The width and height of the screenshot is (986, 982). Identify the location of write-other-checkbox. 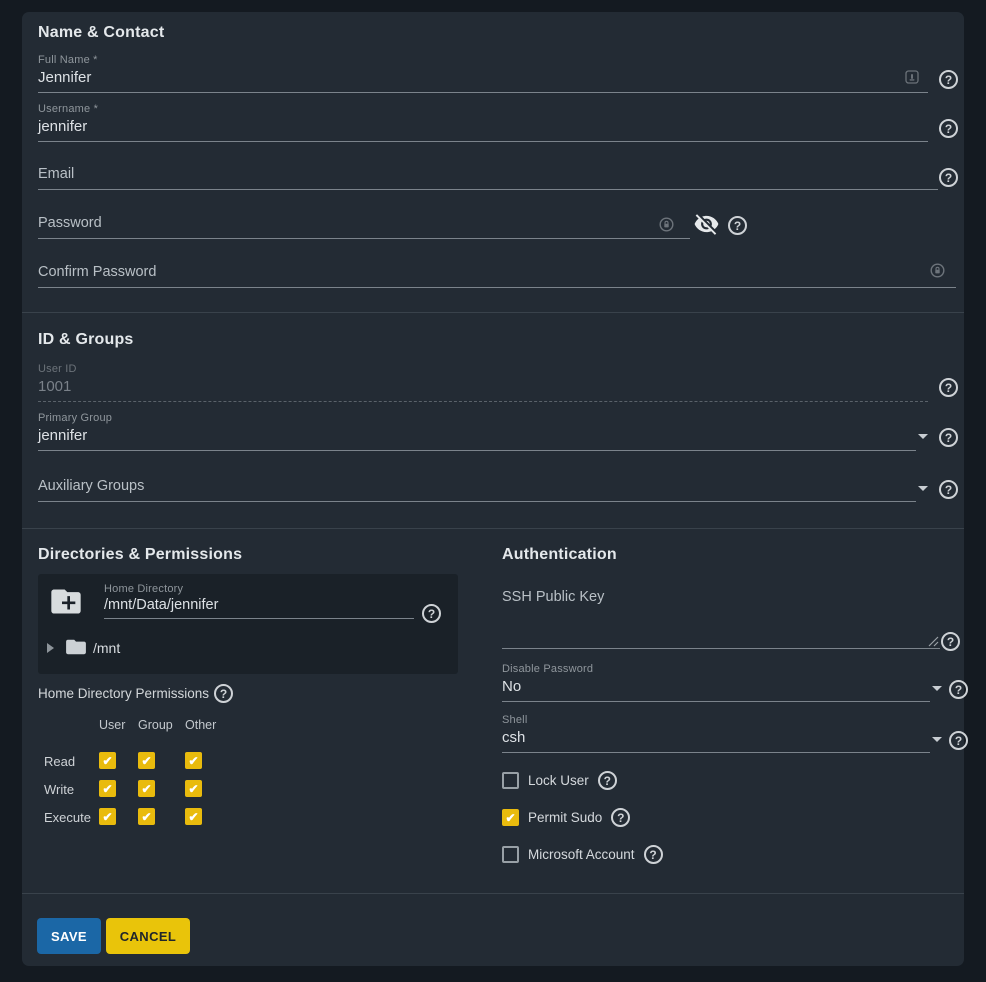
(193, 788).